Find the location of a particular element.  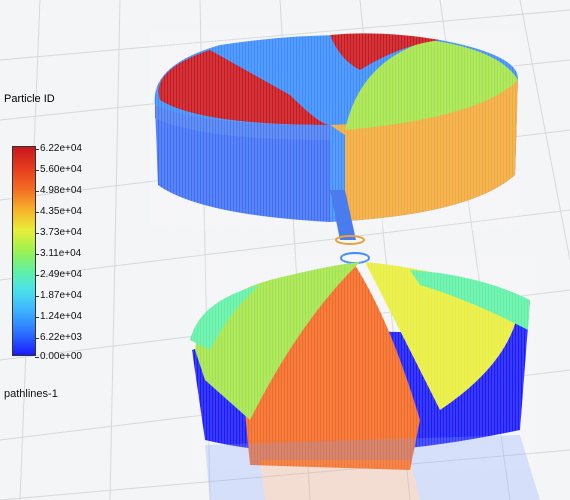

legend-tick: 2.49e+04 is located at coordinates (58, 274).